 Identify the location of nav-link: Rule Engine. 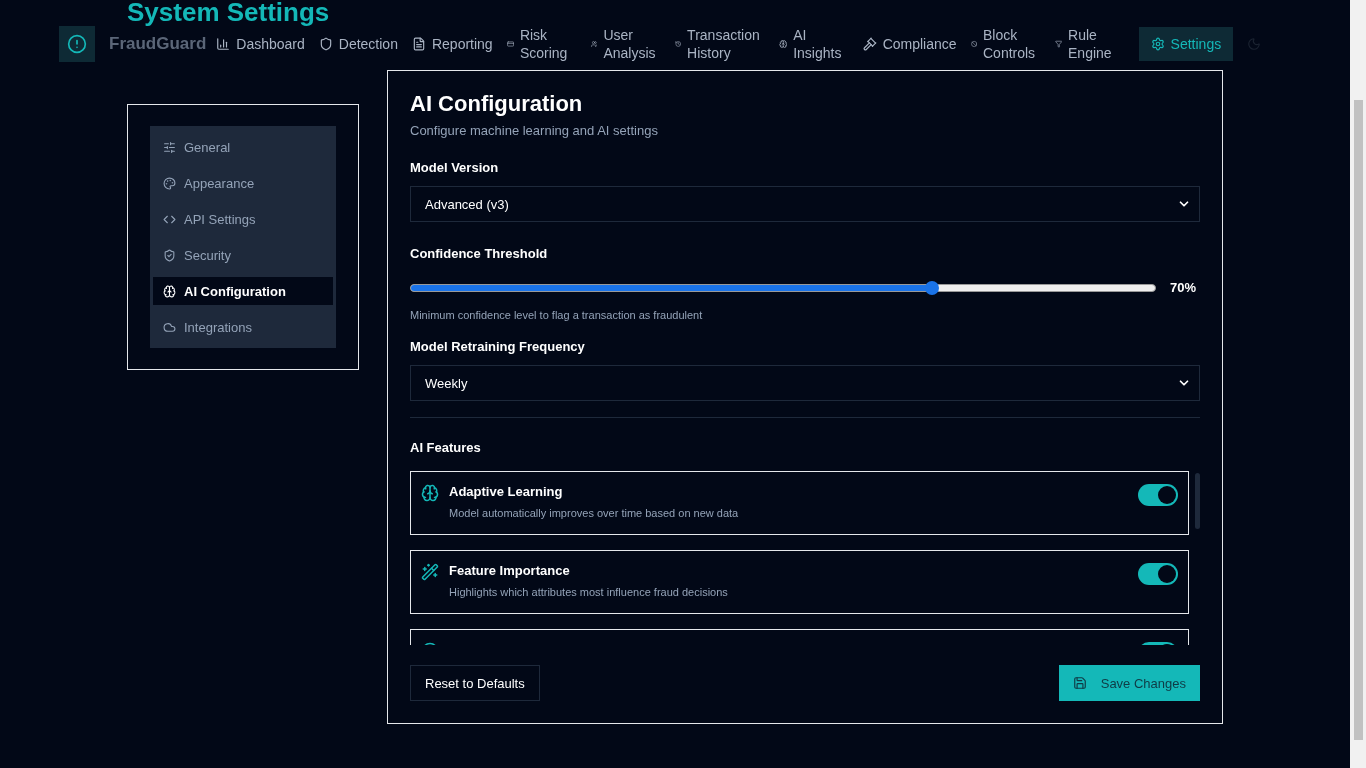
(1089, 44).